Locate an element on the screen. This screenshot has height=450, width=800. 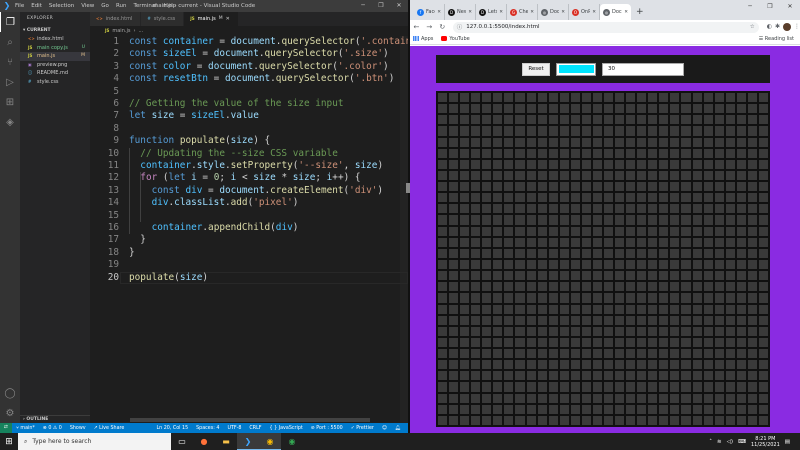
file-item: JS main.js M is located at coordinates (55, 56).